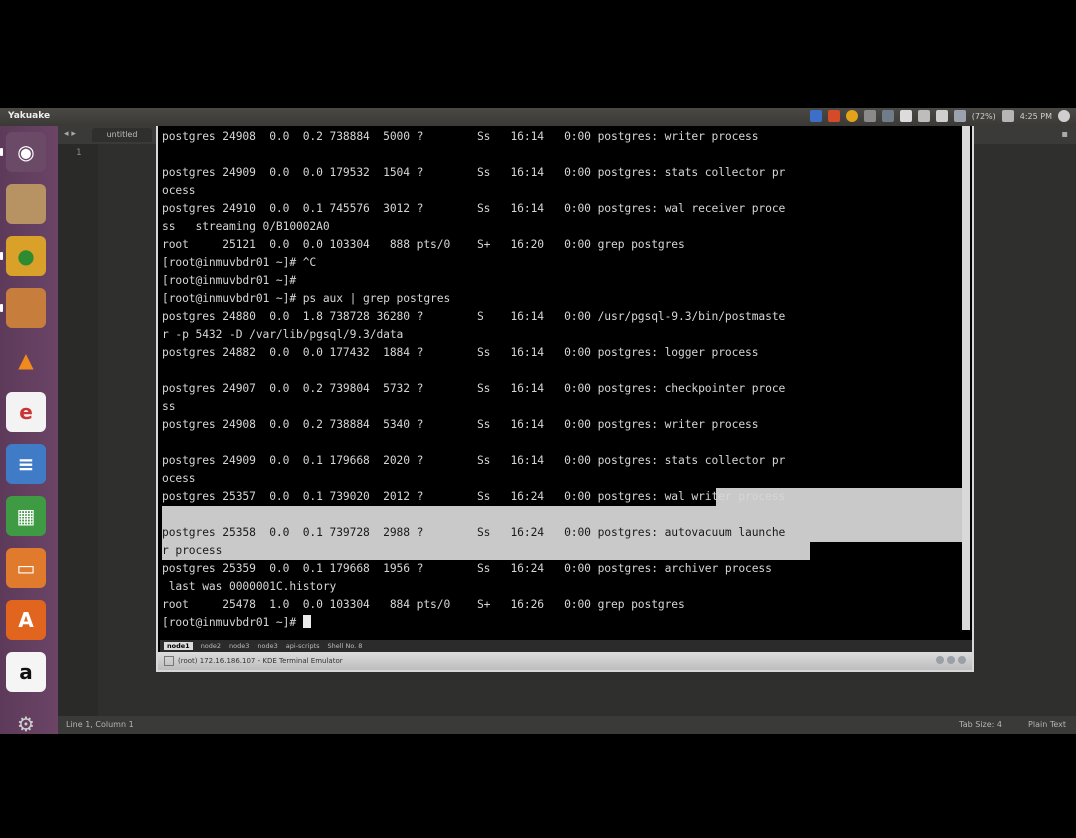  What do you see at coordinates (26, 672) in the screenshot?
I see `amazon-icon: a` at bounding box center [26, 672].